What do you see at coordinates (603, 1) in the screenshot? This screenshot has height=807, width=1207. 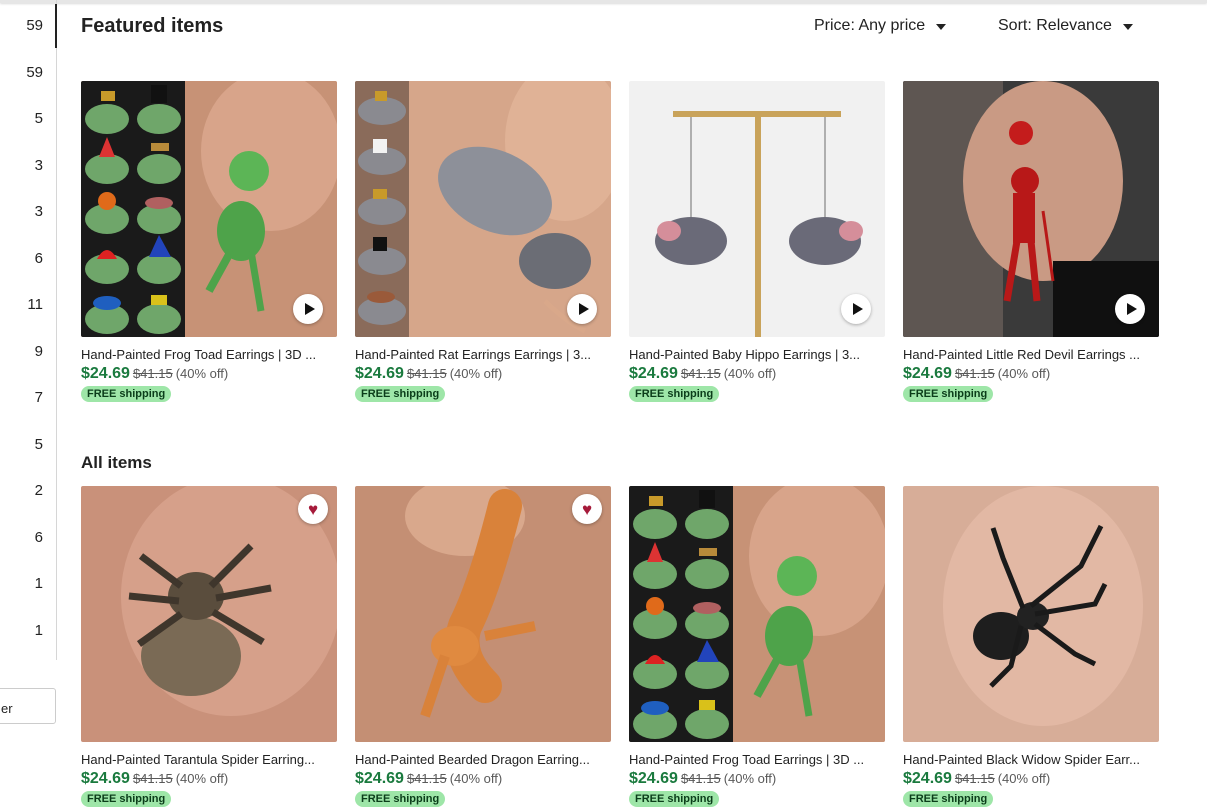 I see `top-shadow-bar` at bounding box center [603, 1].